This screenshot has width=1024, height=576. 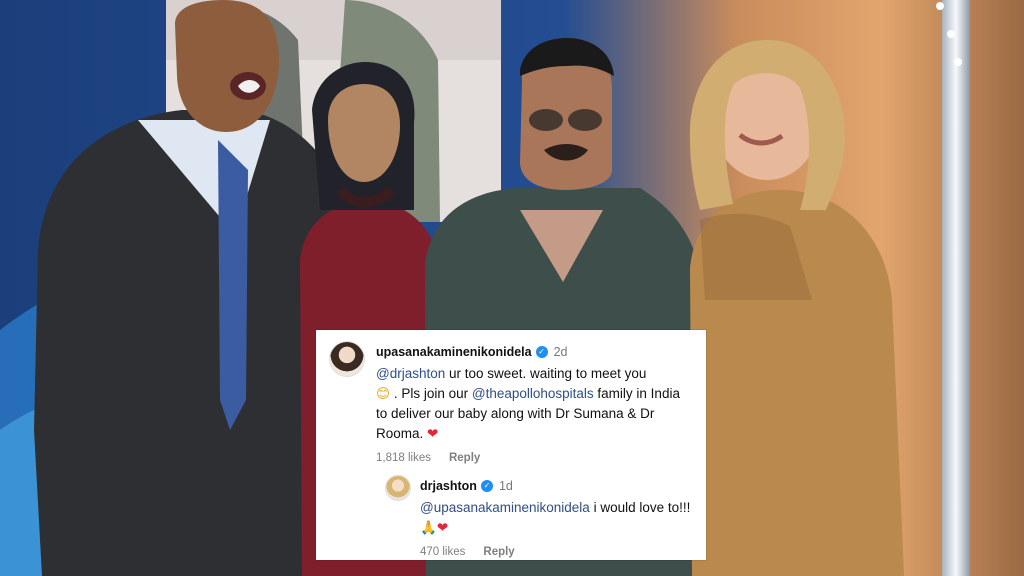 I want to click on mention-drjashton: @drjashton, so click(x=410, y=373).